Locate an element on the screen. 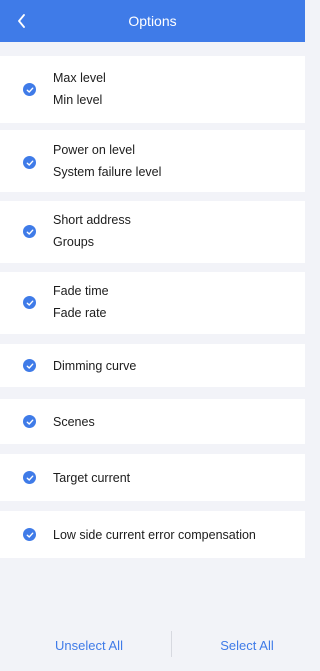 This screenshot has width=320, height=671. unselect-all-button: Unselect All is located at coordinates (89, 639).